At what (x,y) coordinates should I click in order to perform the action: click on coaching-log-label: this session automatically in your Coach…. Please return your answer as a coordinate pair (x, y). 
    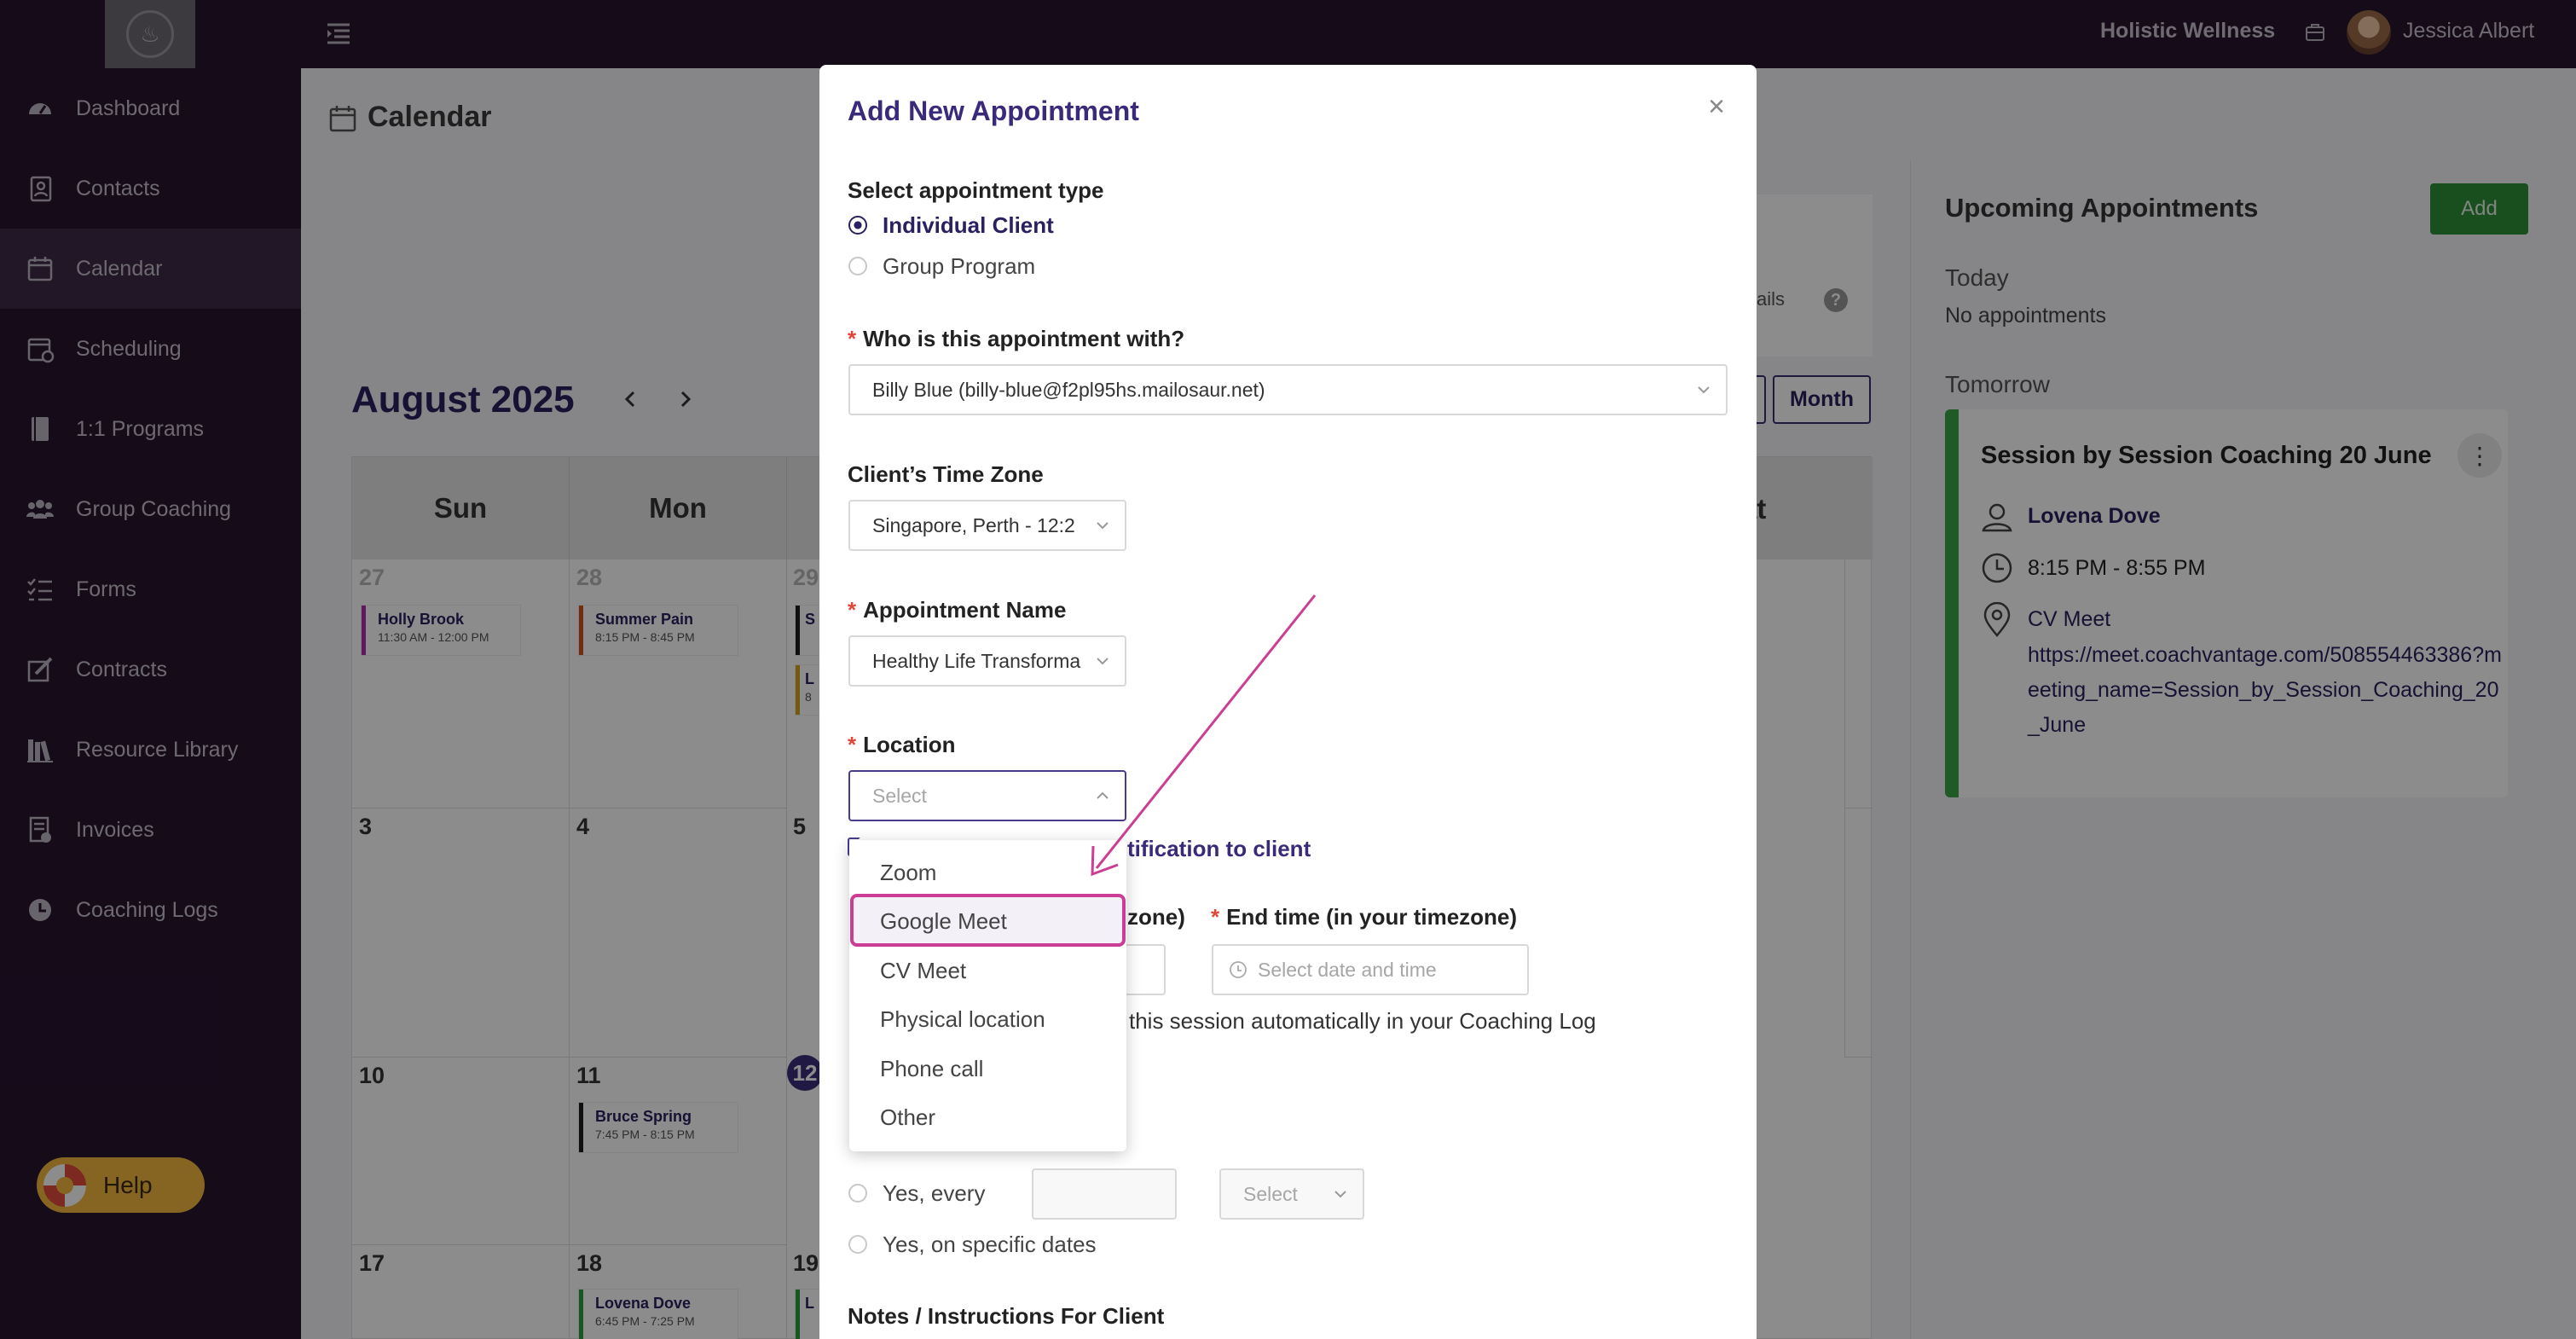
    Looking at the image, I should click on (1362, 1022).